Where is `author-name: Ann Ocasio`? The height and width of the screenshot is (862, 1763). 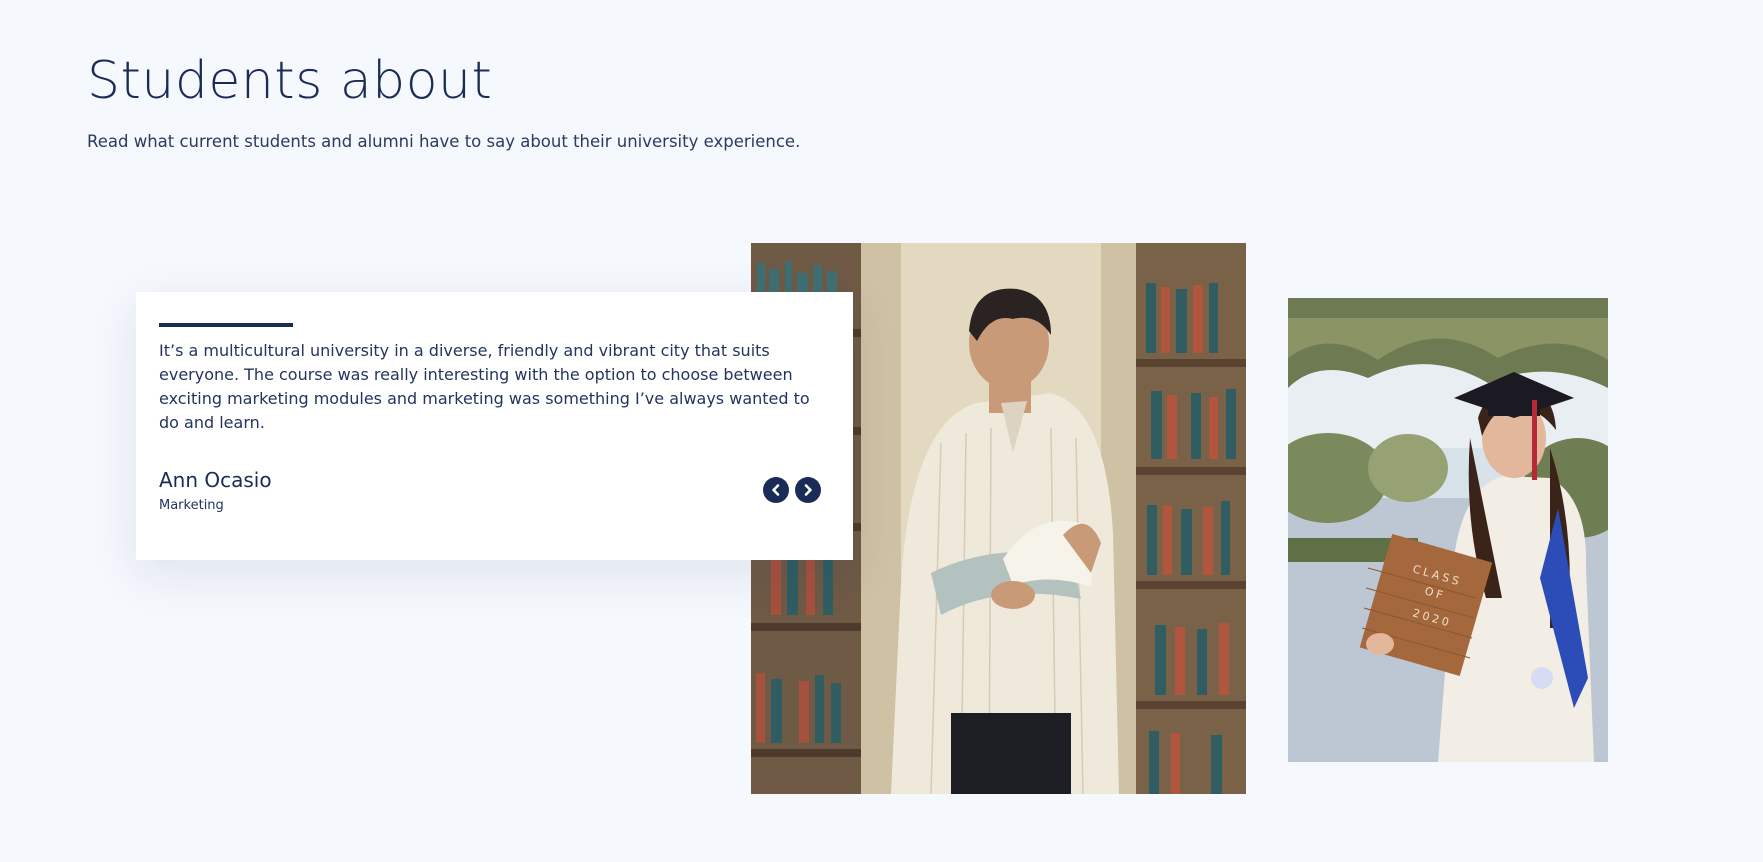
author-name: Ann Ocasio is located at coordinates (215, 480).